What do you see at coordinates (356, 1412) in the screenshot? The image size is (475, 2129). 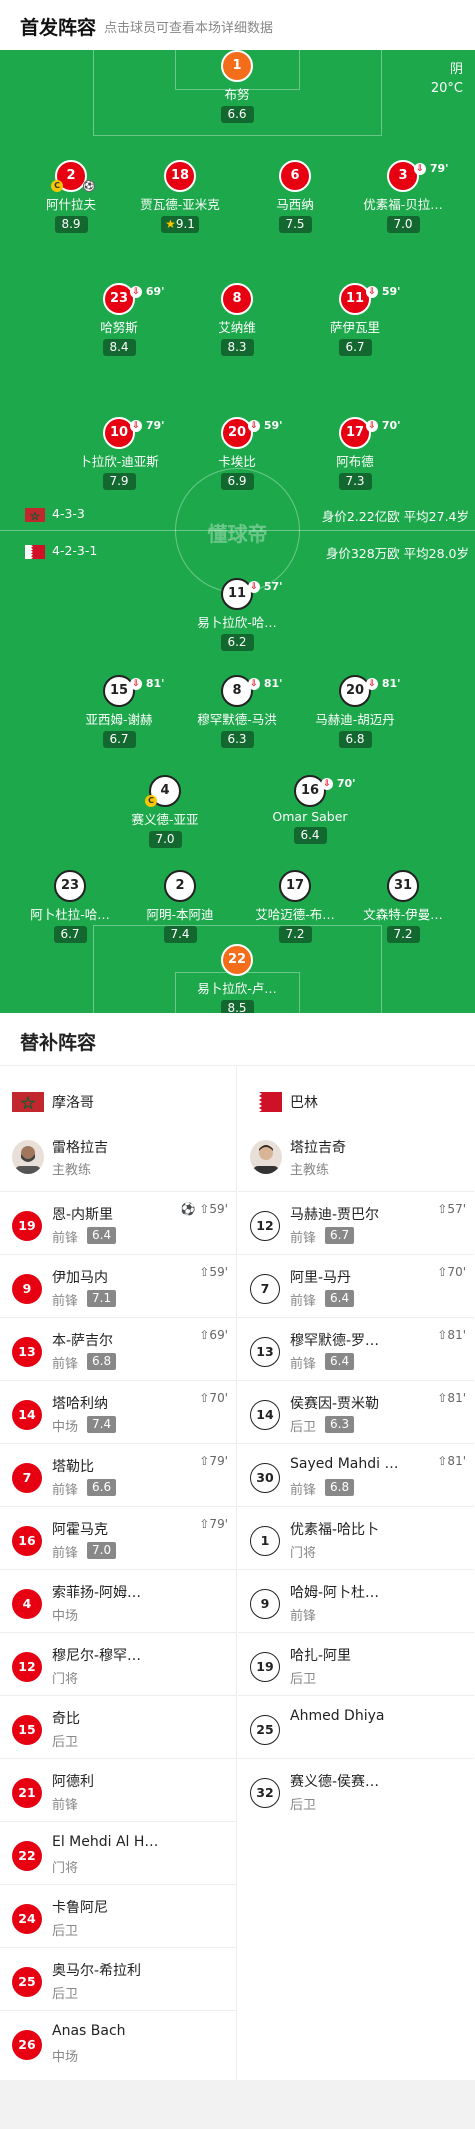 I see `bench-player-row: 14 侯赛因-贾米勒 后卫 6.3 ⇧81'` at bounding box center [356, 1412].